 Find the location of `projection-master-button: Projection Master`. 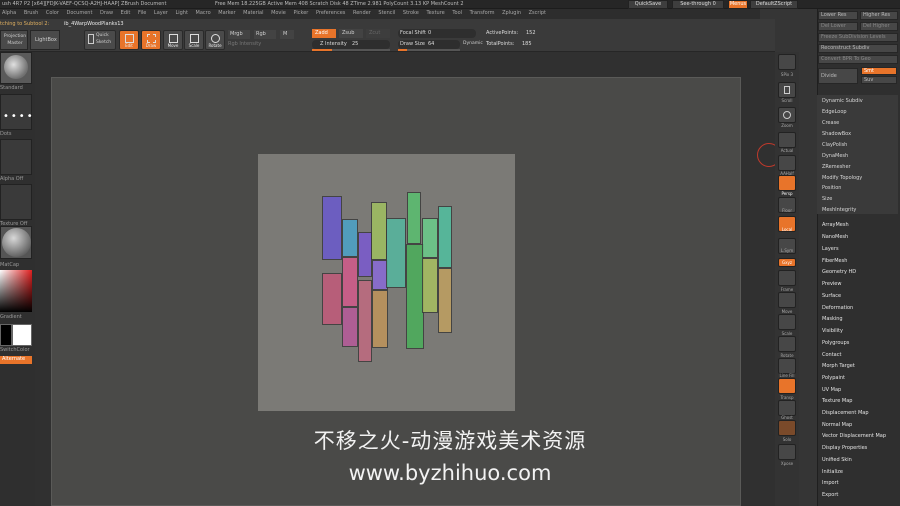

projection-master-button: Projection Master is located at coordinates (14, 40).